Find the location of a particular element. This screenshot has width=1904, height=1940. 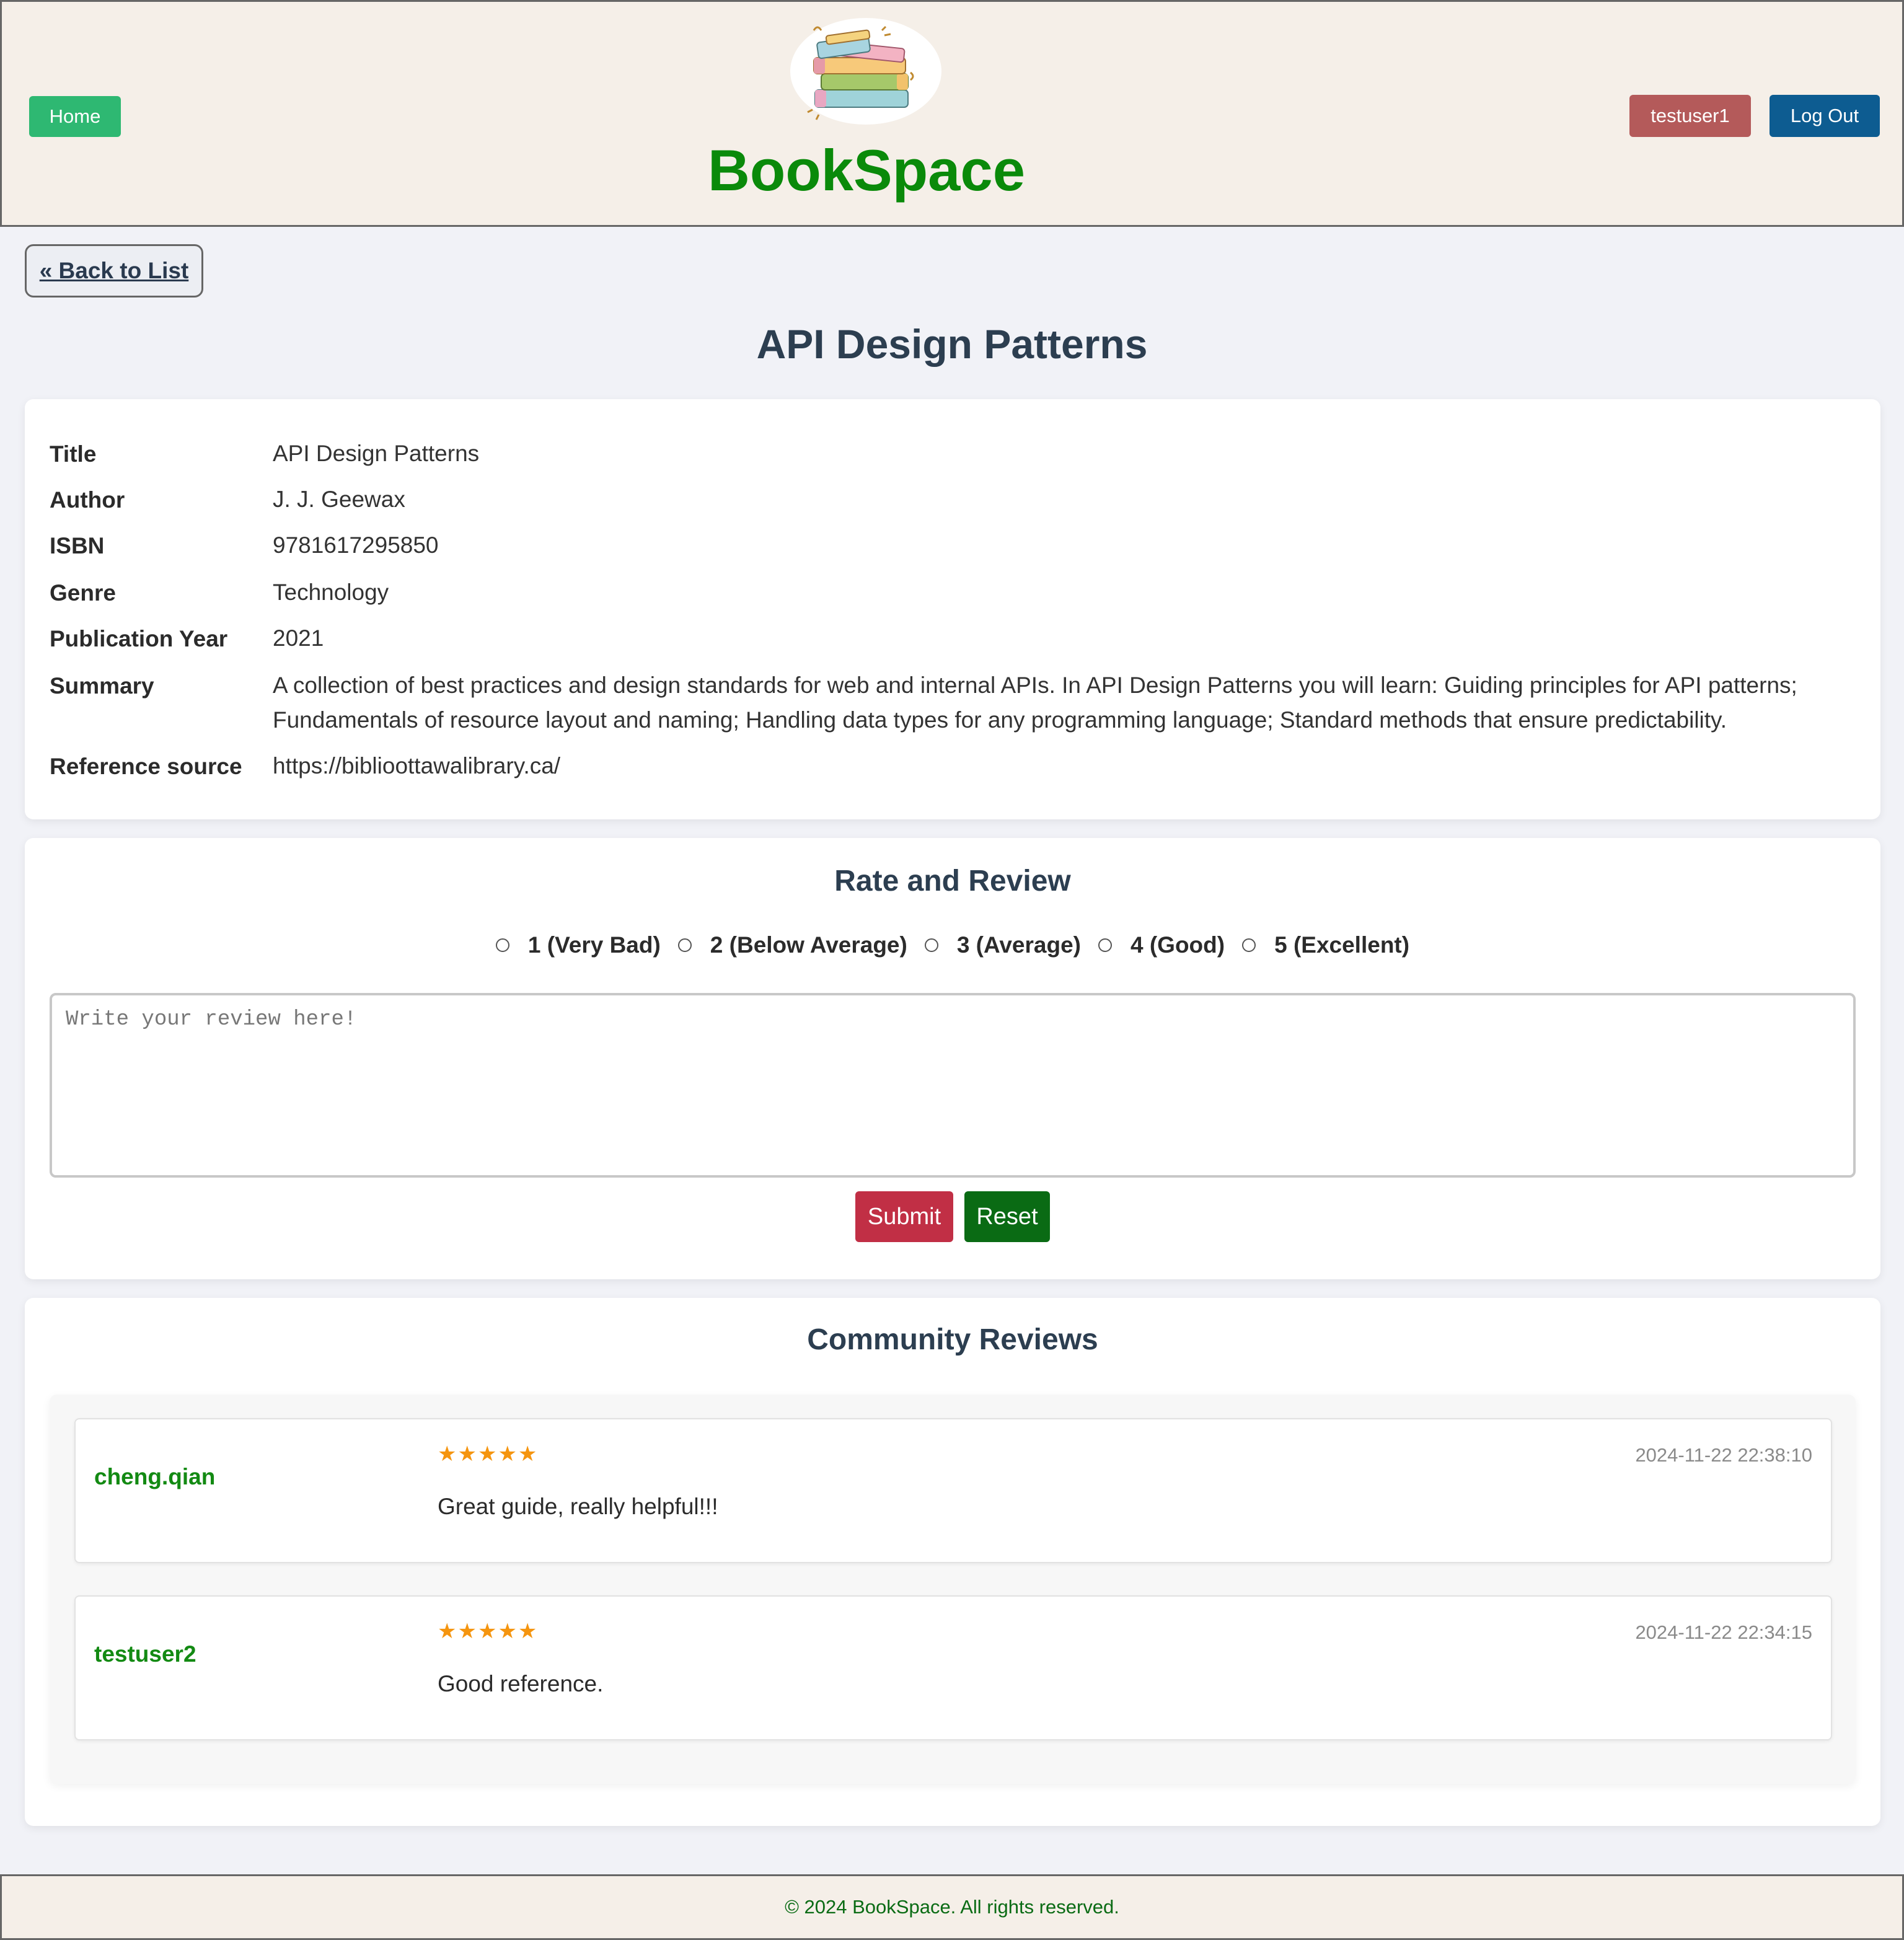

submit-button: Submit is located at coordinates (904, 1216).